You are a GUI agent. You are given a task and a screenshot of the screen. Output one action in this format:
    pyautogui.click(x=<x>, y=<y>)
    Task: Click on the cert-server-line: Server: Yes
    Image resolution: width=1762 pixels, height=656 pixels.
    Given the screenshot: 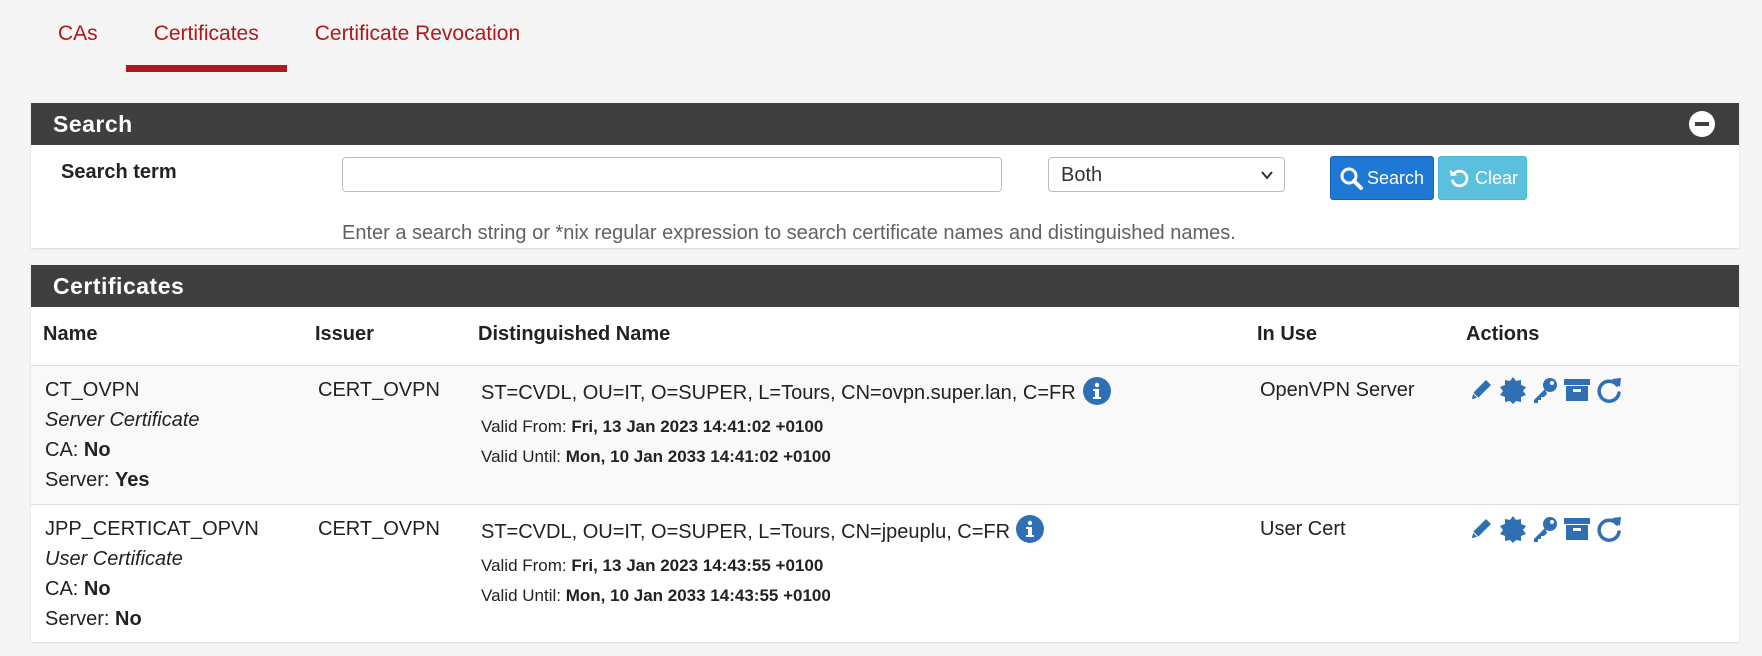 What is the action you would take?
    pyautogui.click(x=122, y=480)
    